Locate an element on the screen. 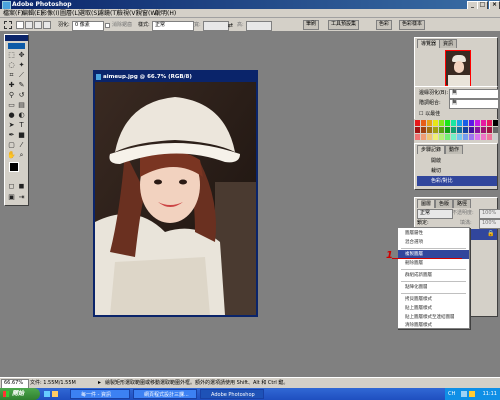  menu-edit: 編輯(E) is located at coordinates (32, 13).